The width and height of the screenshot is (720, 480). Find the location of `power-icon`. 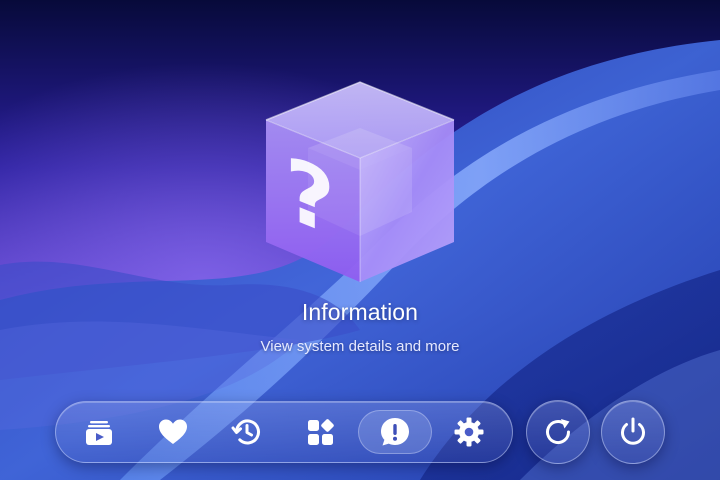

power-icon is located at coordinates (633, 431).